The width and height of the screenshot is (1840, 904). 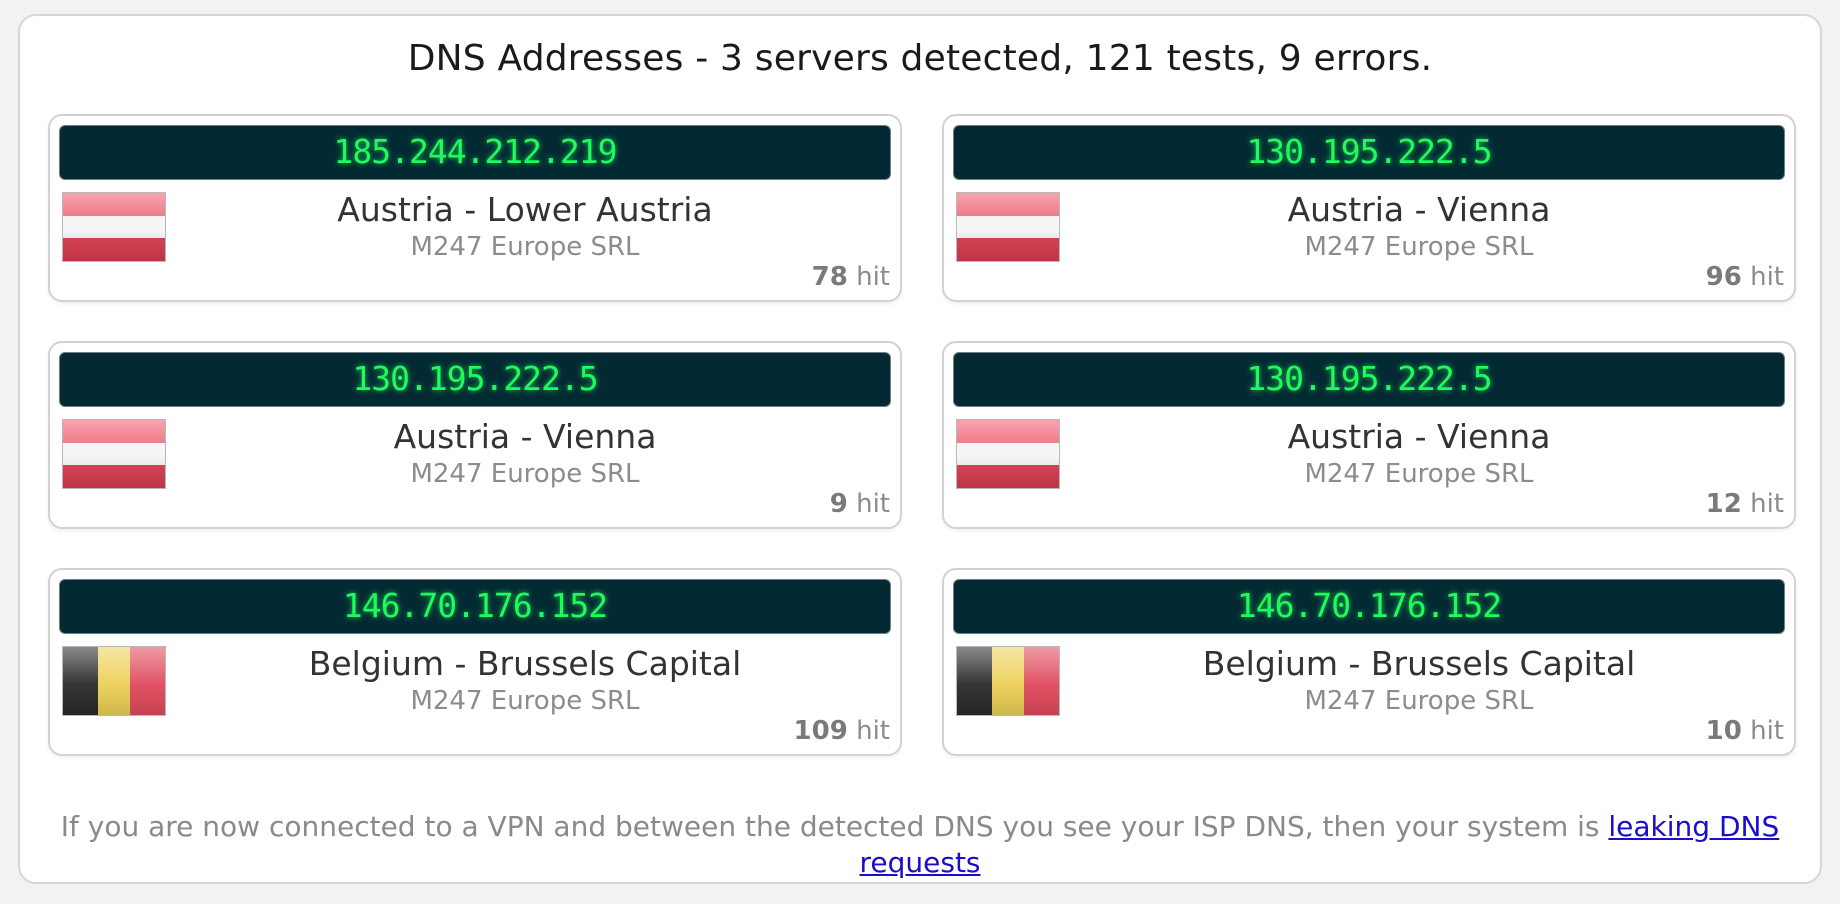 I want to click on hit-count: 12 hit, so click(x=1745, y=504).